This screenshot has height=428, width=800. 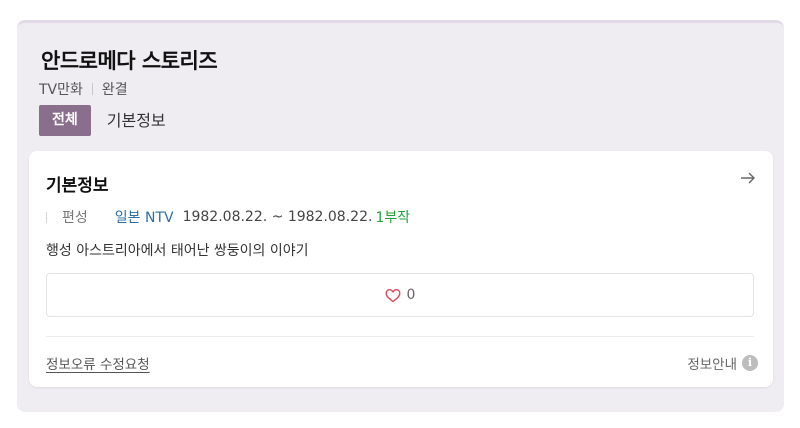 What do you see at coordinates (129, 61) in the screenshot?
I see `page-title: 안드로메다 스토리즈` at bounding box center [129, 61].